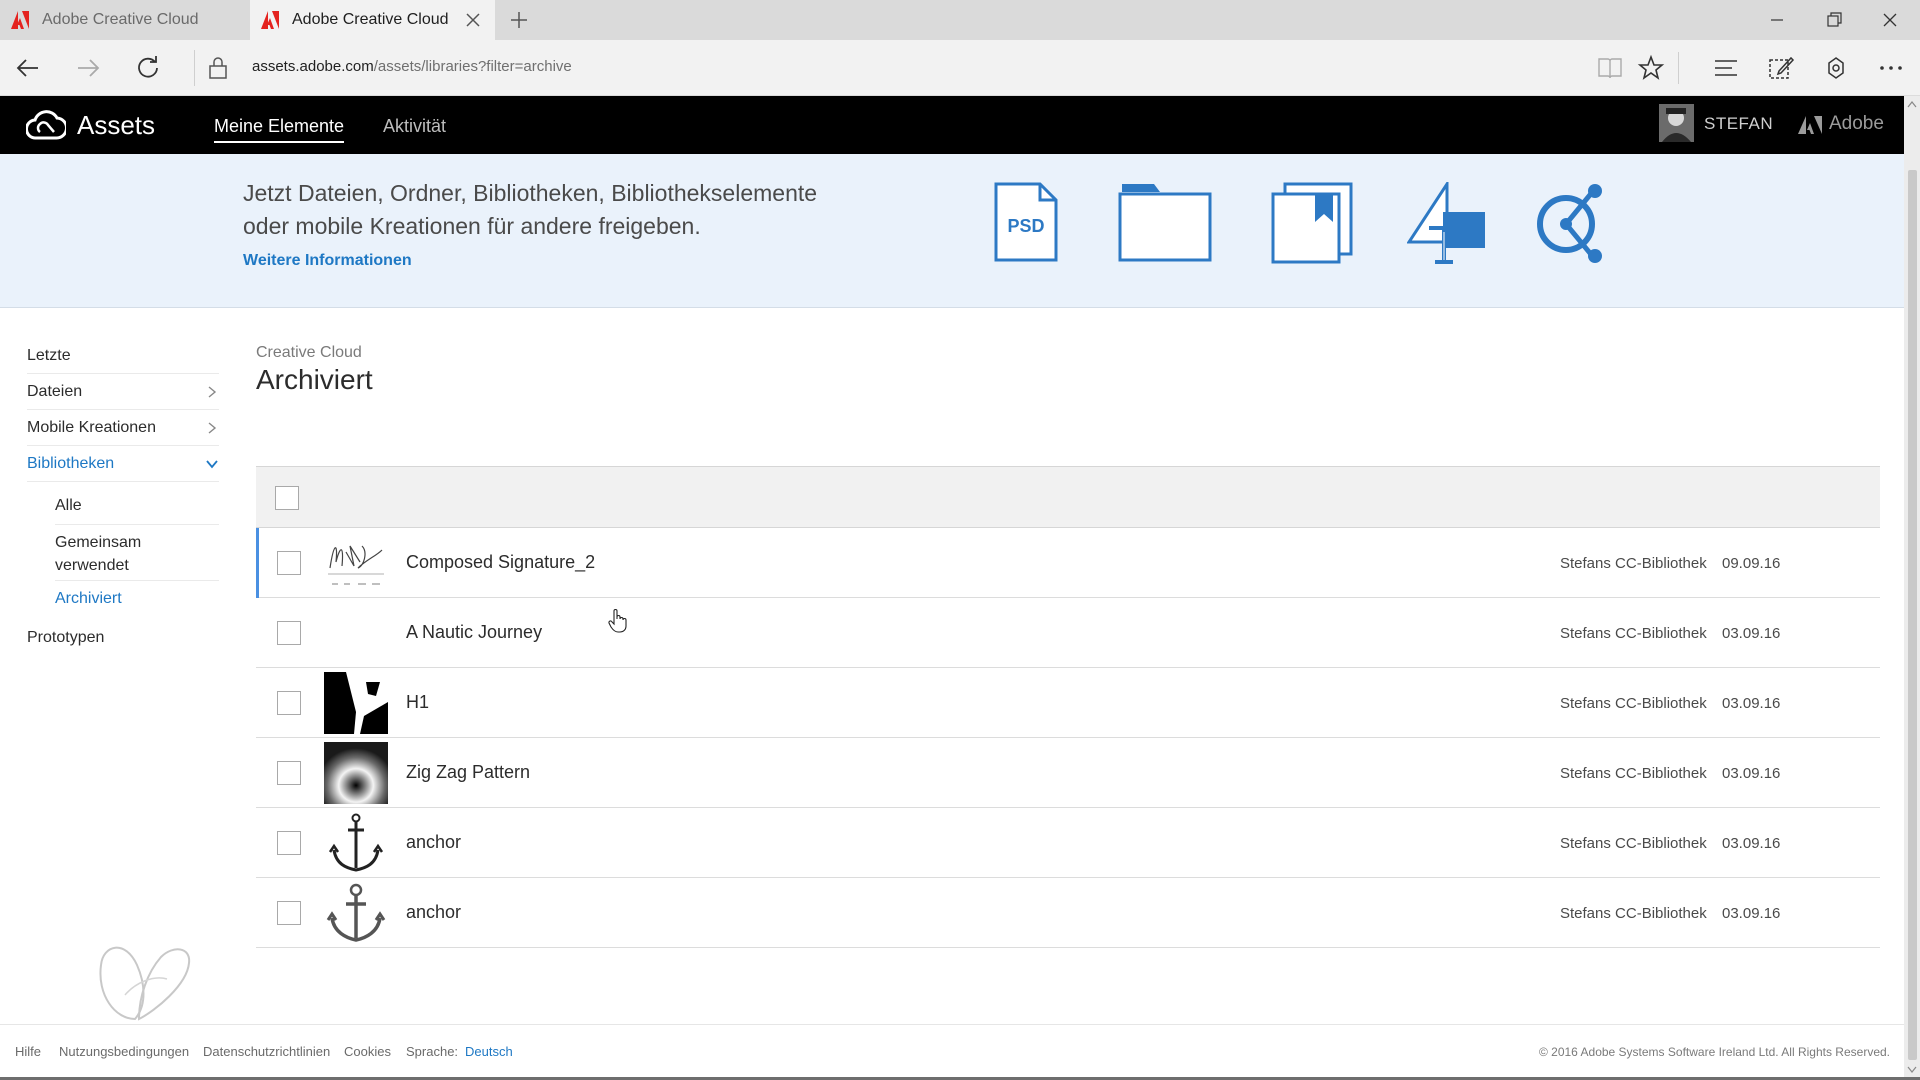  Describe the element at coordinates (1165, 223) in the screenshot. I see `folder-icon` at that location.